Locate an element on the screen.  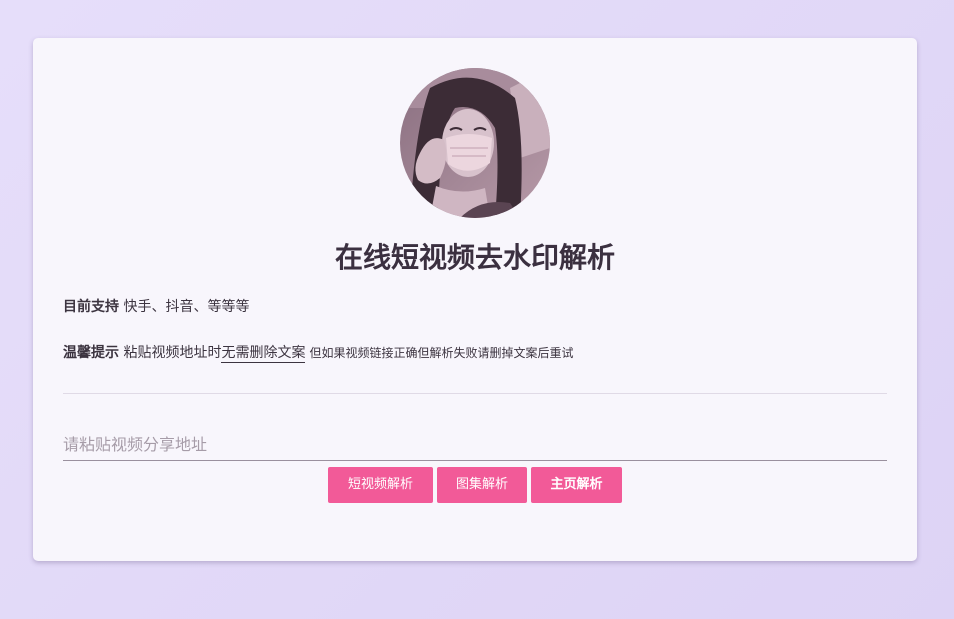
video-url-input is located at coordinates (475, 444).